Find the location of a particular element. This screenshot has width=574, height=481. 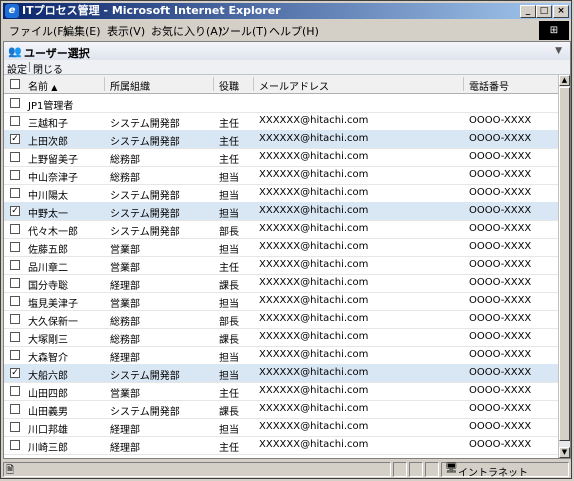

select-all-checkbox is located at coordinates (15, 84).